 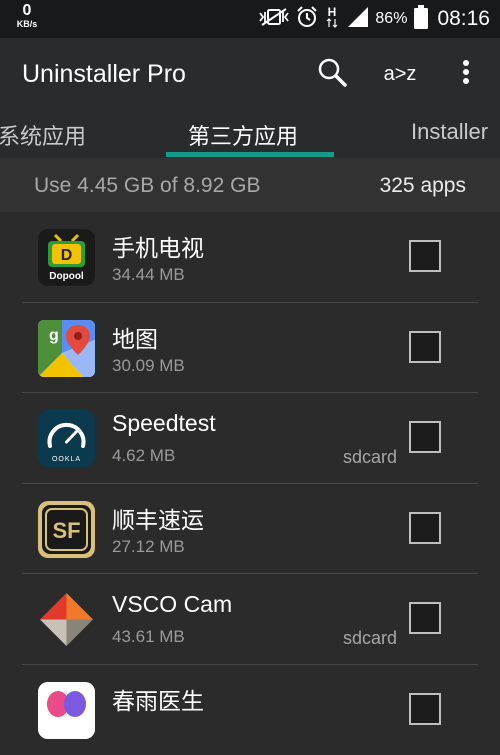 I want to click on maps-icon: g, so click(x=66, y=348).